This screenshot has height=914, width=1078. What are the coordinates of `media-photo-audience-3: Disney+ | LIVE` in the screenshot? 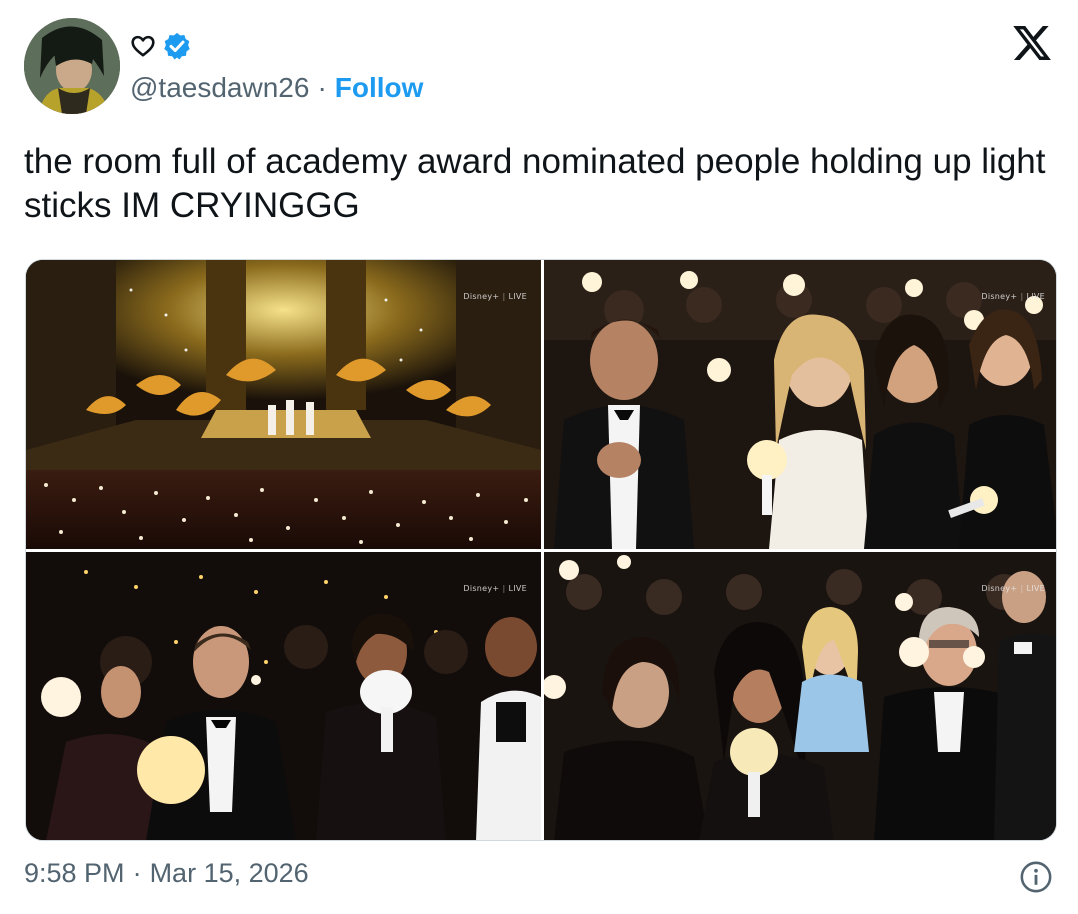 It's located at (800, 696).